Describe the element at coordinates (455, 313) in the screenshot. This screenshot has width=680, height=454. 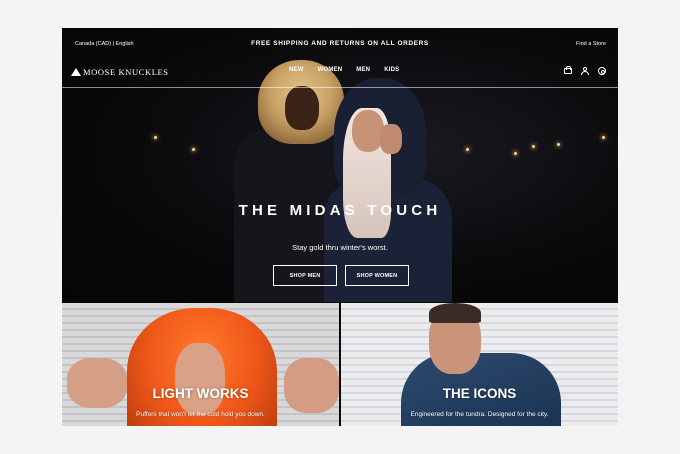
I see `model-hair` at that location.